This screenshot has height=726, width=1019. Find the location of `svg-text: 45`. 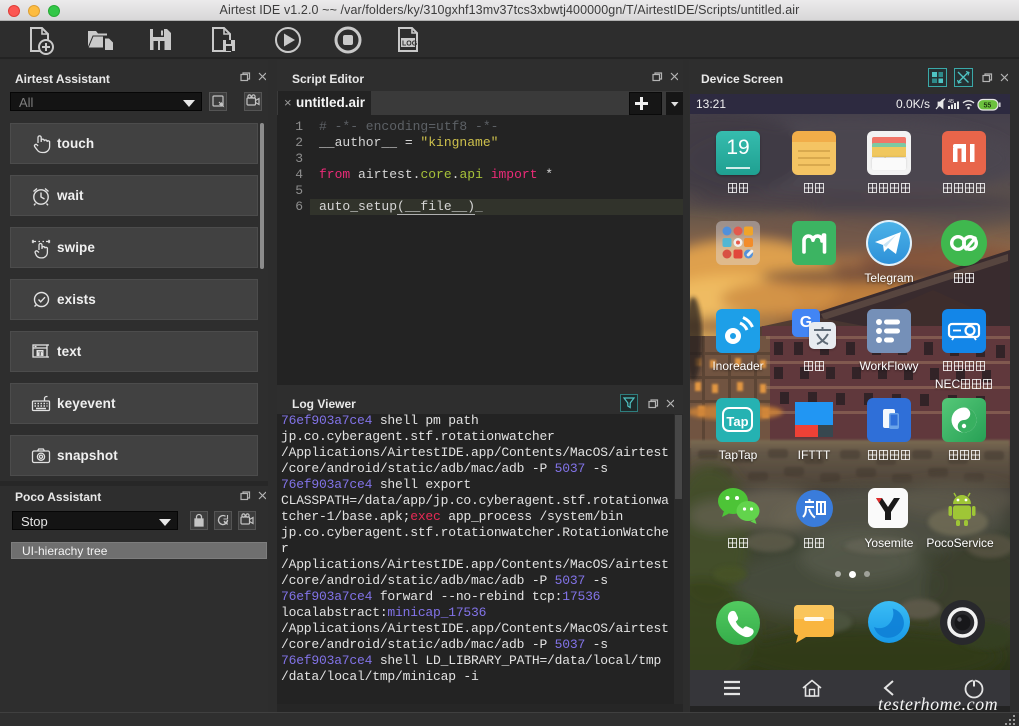

svg-text: 45 is located at coordinates (951, 102).